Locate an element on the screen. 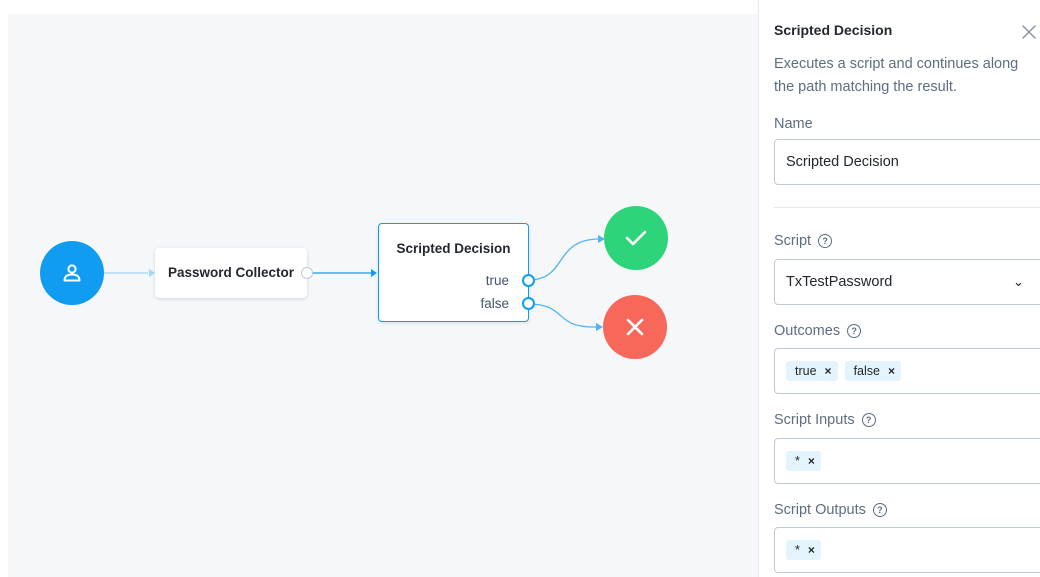  outcome-label-true: true is located at coordinates (497, 280).